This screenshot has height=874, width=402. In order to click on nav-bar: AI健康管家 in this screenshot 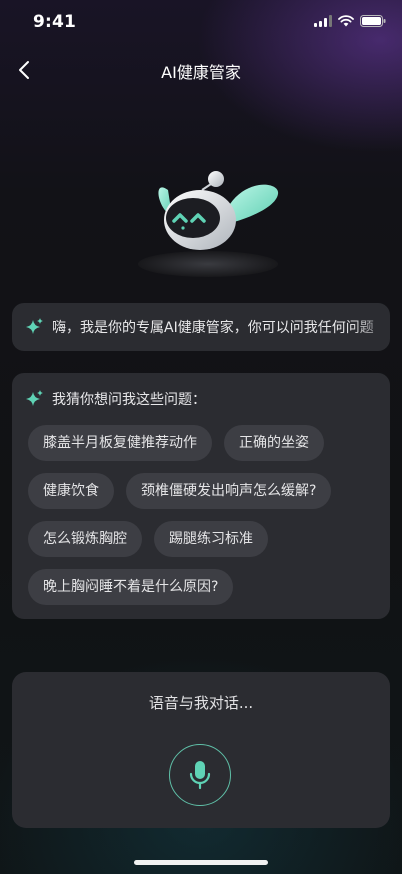, I will do `click(201, 70)`.